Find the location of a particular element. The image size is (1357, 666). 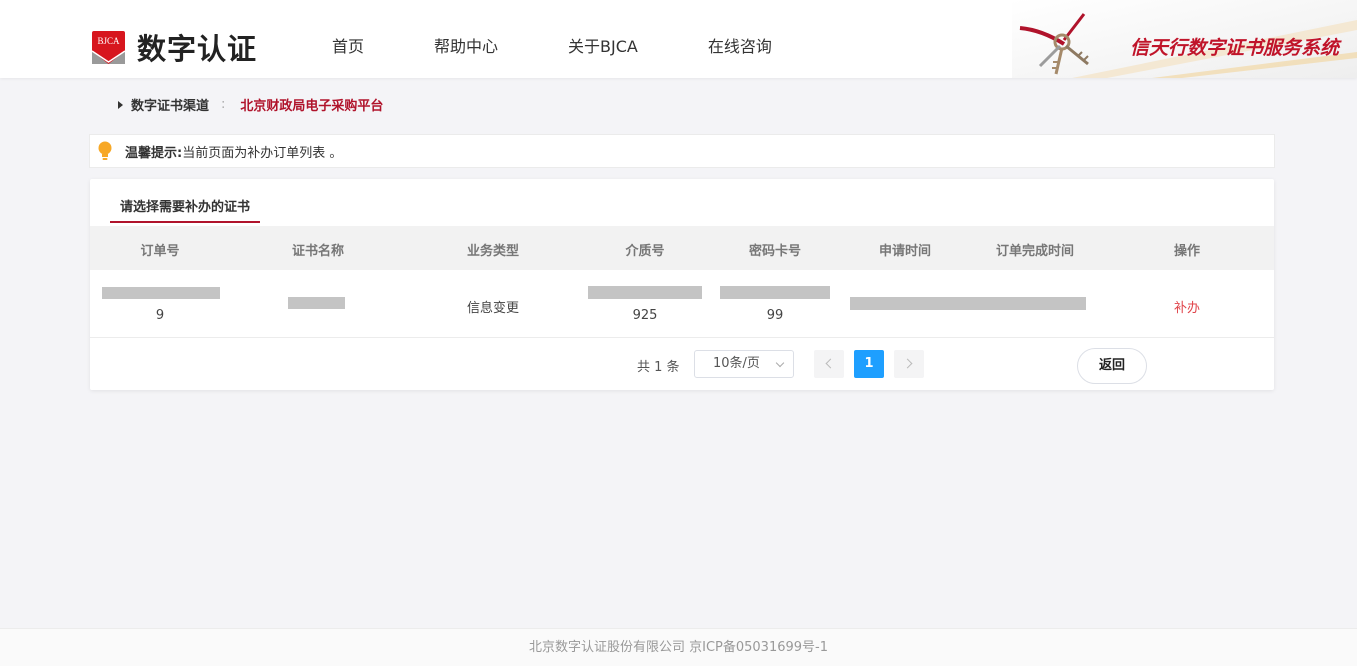

cell-order-no-tail: 9 is located at coordinates (160, 315).